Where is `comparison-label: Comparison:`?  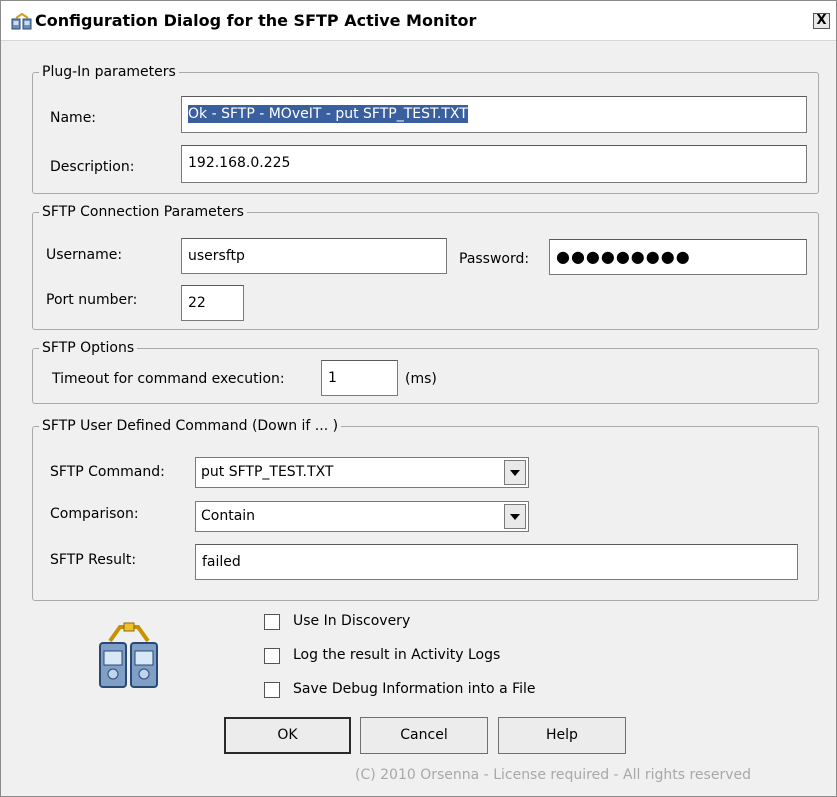
comparison-label: Comparison: is located at coordinates (94, 514).